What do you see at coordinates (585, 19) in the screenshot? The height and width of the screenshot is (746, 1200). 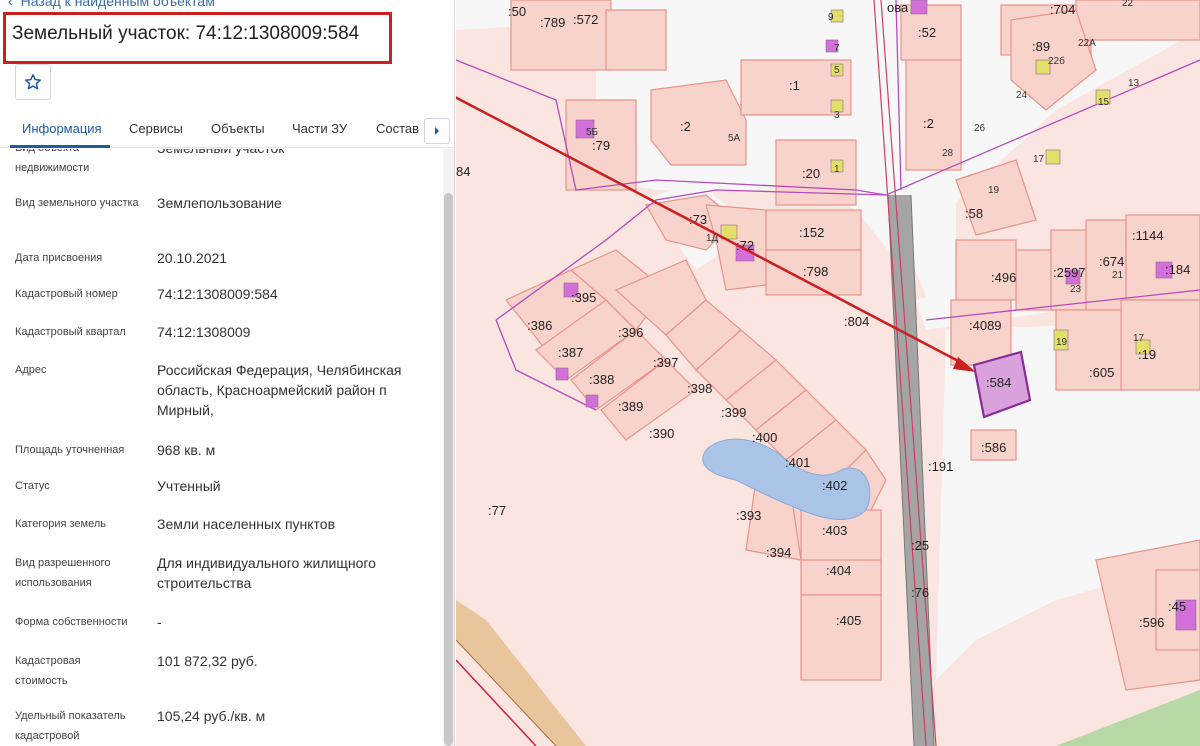 I see `map-label: :572` at bounding box center [585, 19].